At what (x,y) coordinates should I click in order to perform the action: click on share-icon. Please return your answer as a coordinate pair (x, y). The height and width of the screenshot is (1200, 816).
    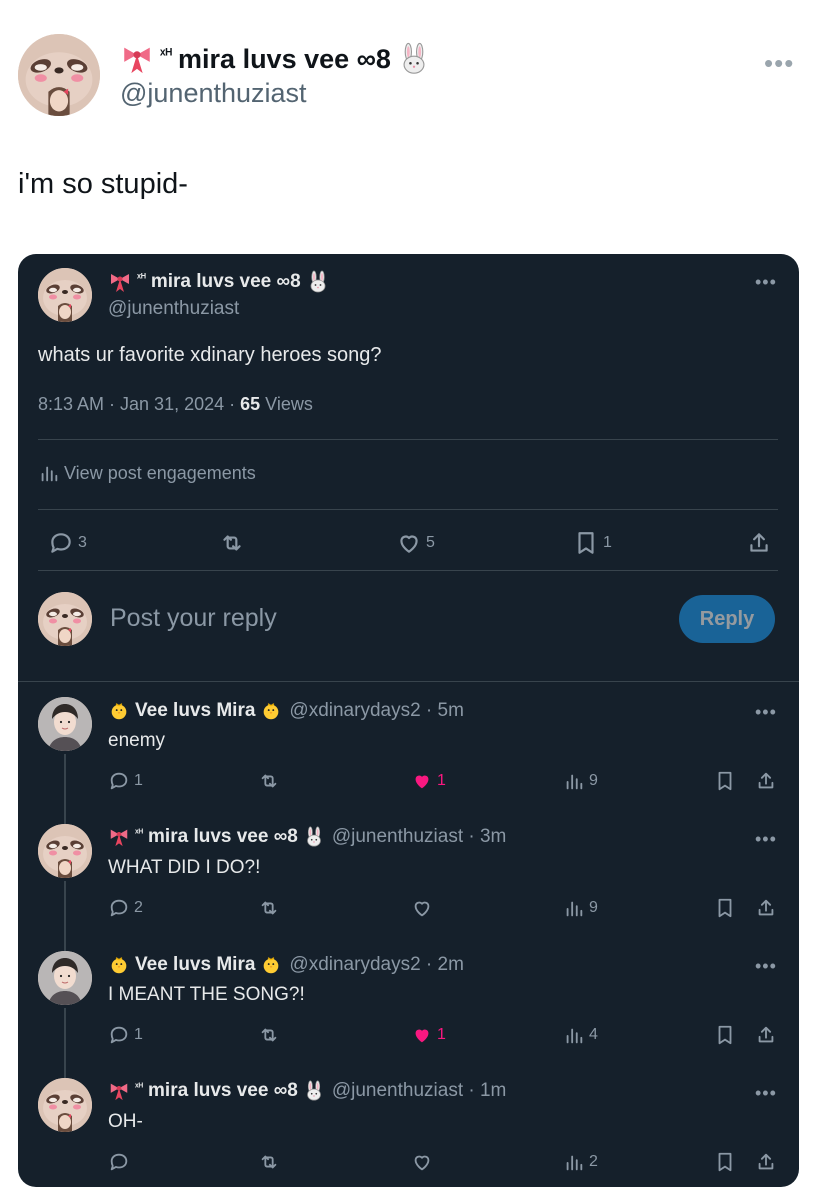
    Looking at the image, I should click on (759, 543).